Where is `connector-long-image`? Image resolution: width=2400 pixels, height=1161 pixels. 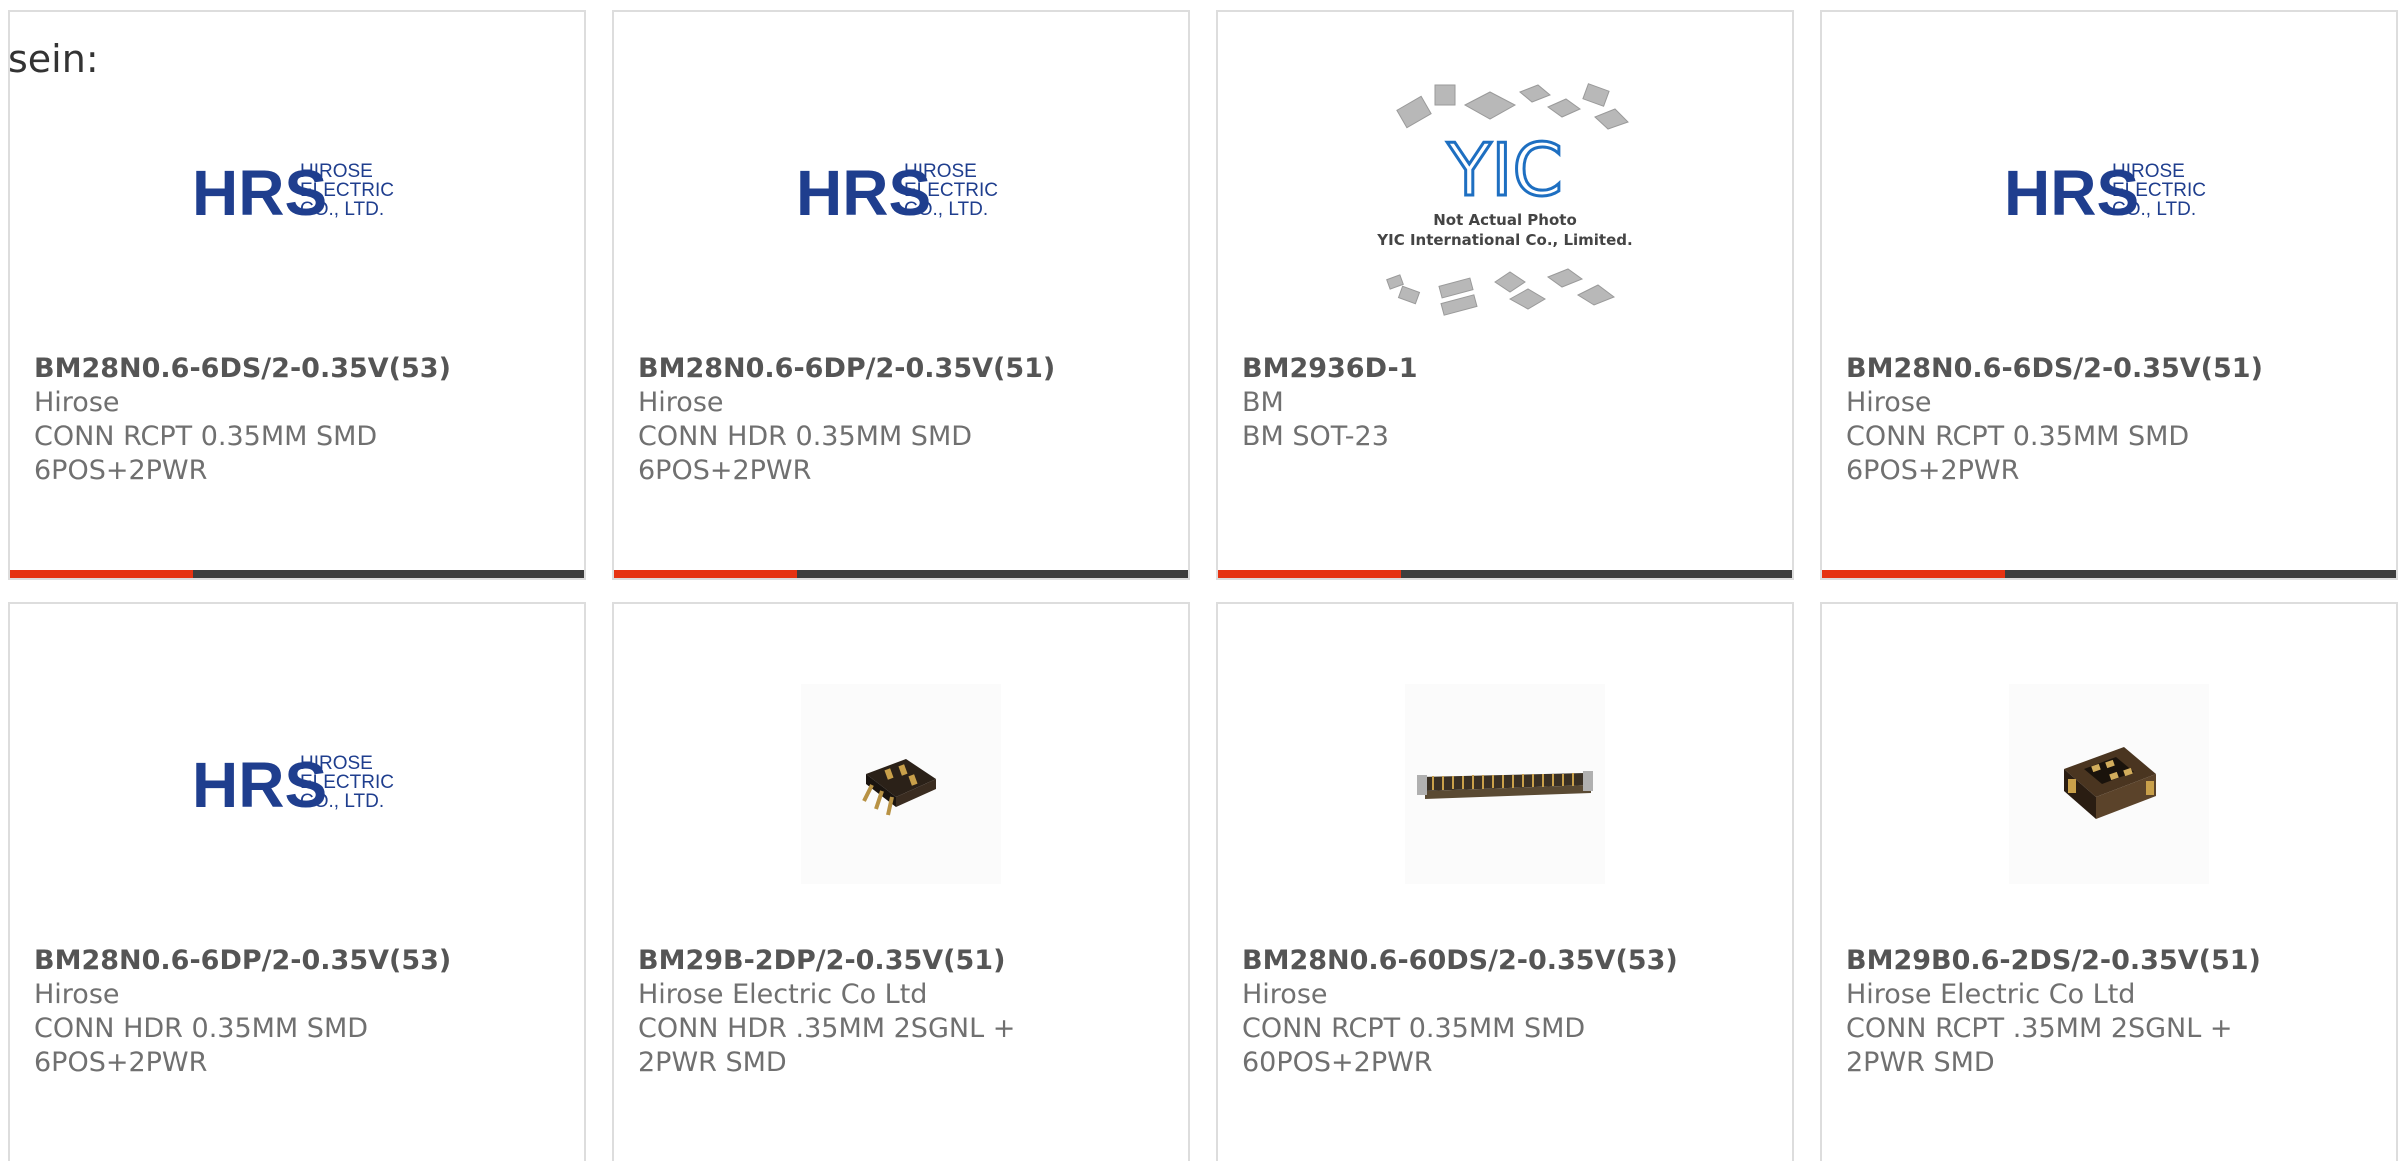 connector-long-image is located at coordinates (1505, 785).